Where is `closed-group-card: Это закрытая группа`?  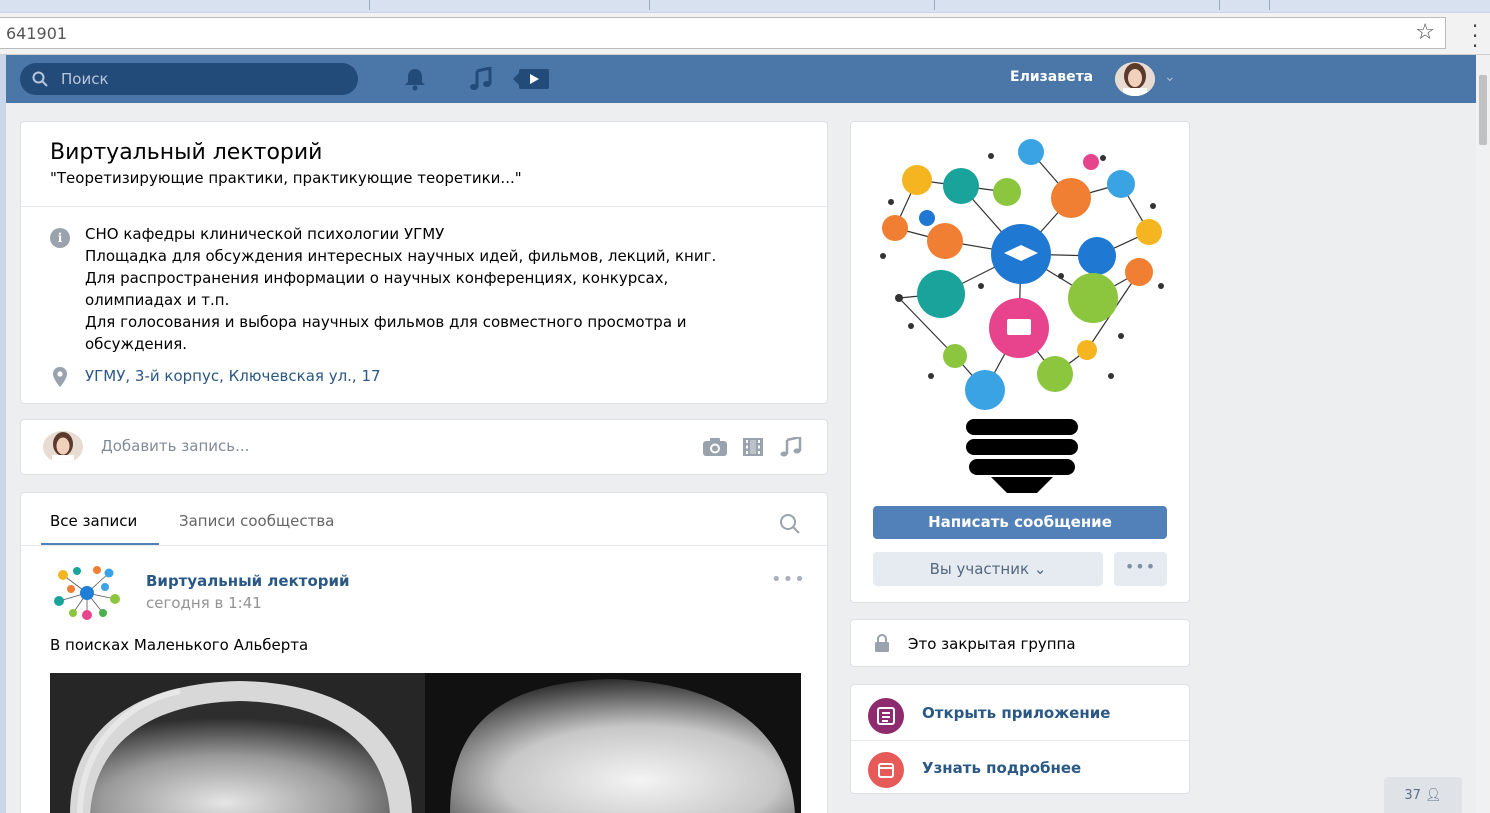
closed-group-card: Это закрытая группа is located at coordinates (1020, 643).